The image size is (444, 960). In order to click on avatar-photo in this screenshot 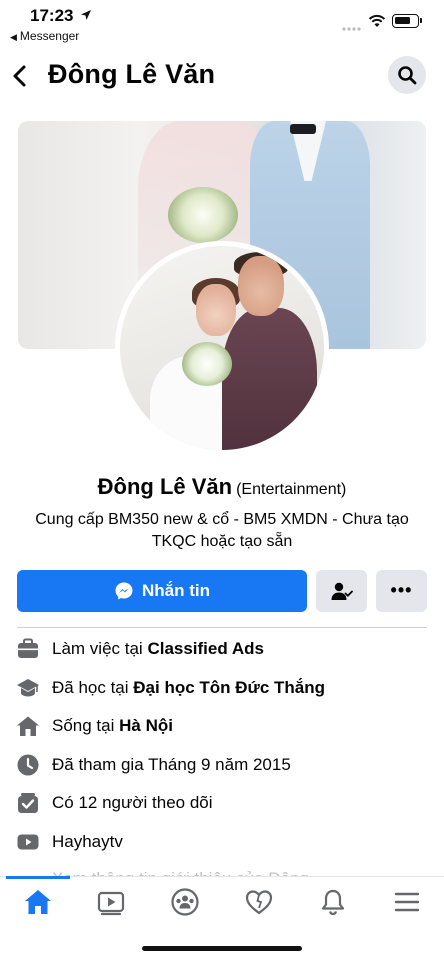, I will do `click(222, 348)`.